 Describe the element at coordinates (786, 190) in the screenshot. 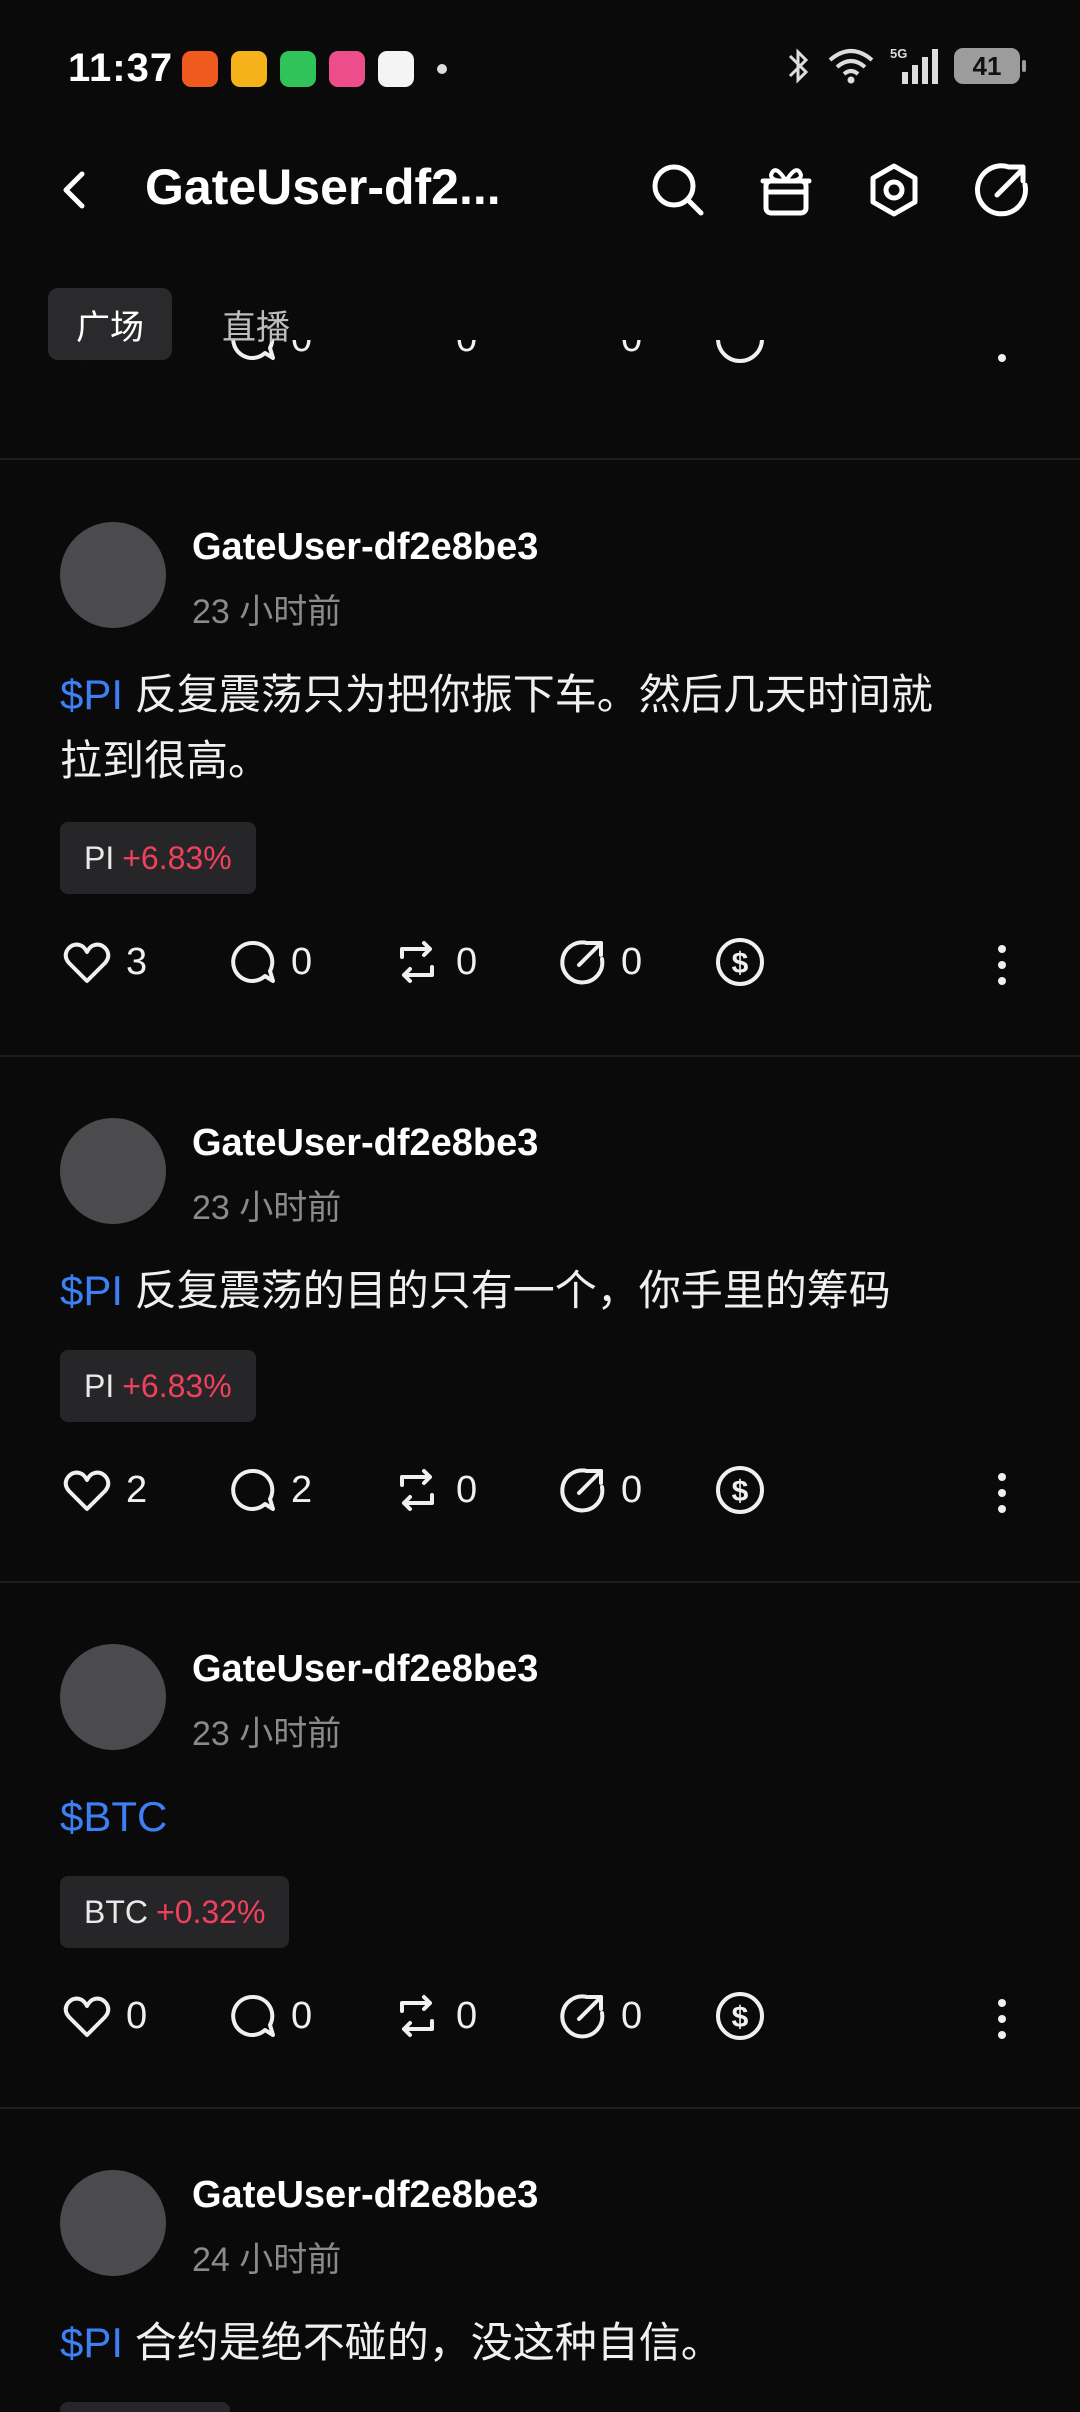

I see `gift-icon` at that location.